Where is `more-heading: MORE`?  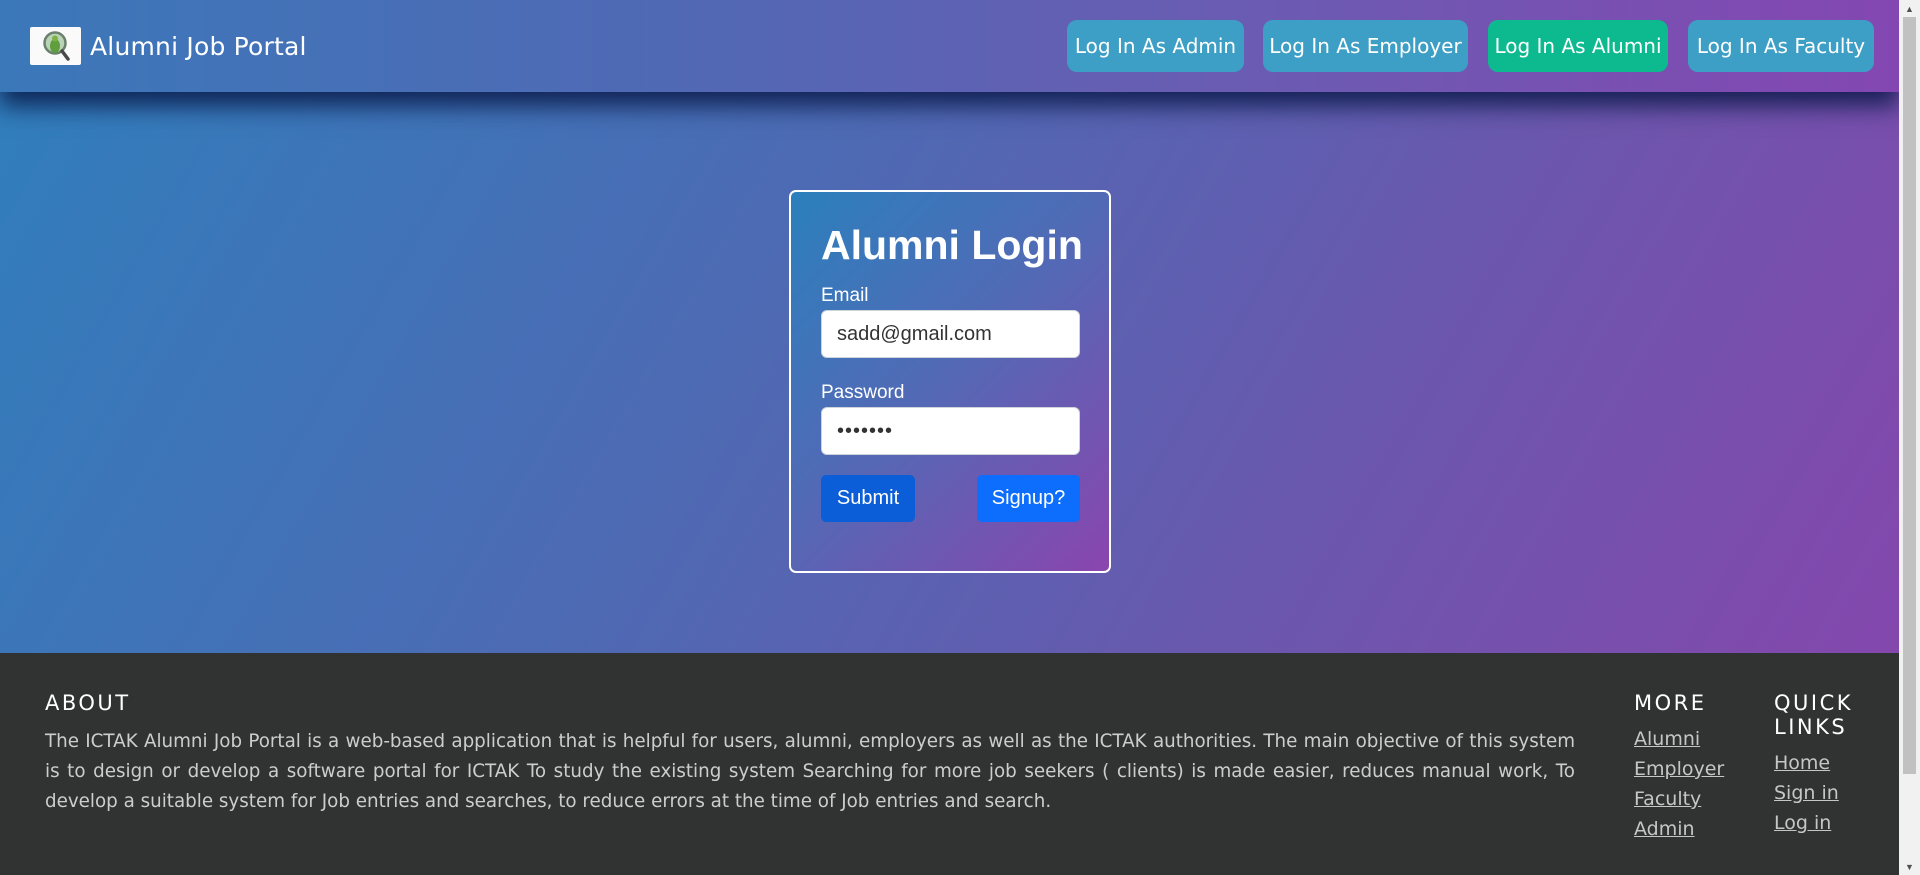
more-heading: MORE is located at coordinates (1670, 703).